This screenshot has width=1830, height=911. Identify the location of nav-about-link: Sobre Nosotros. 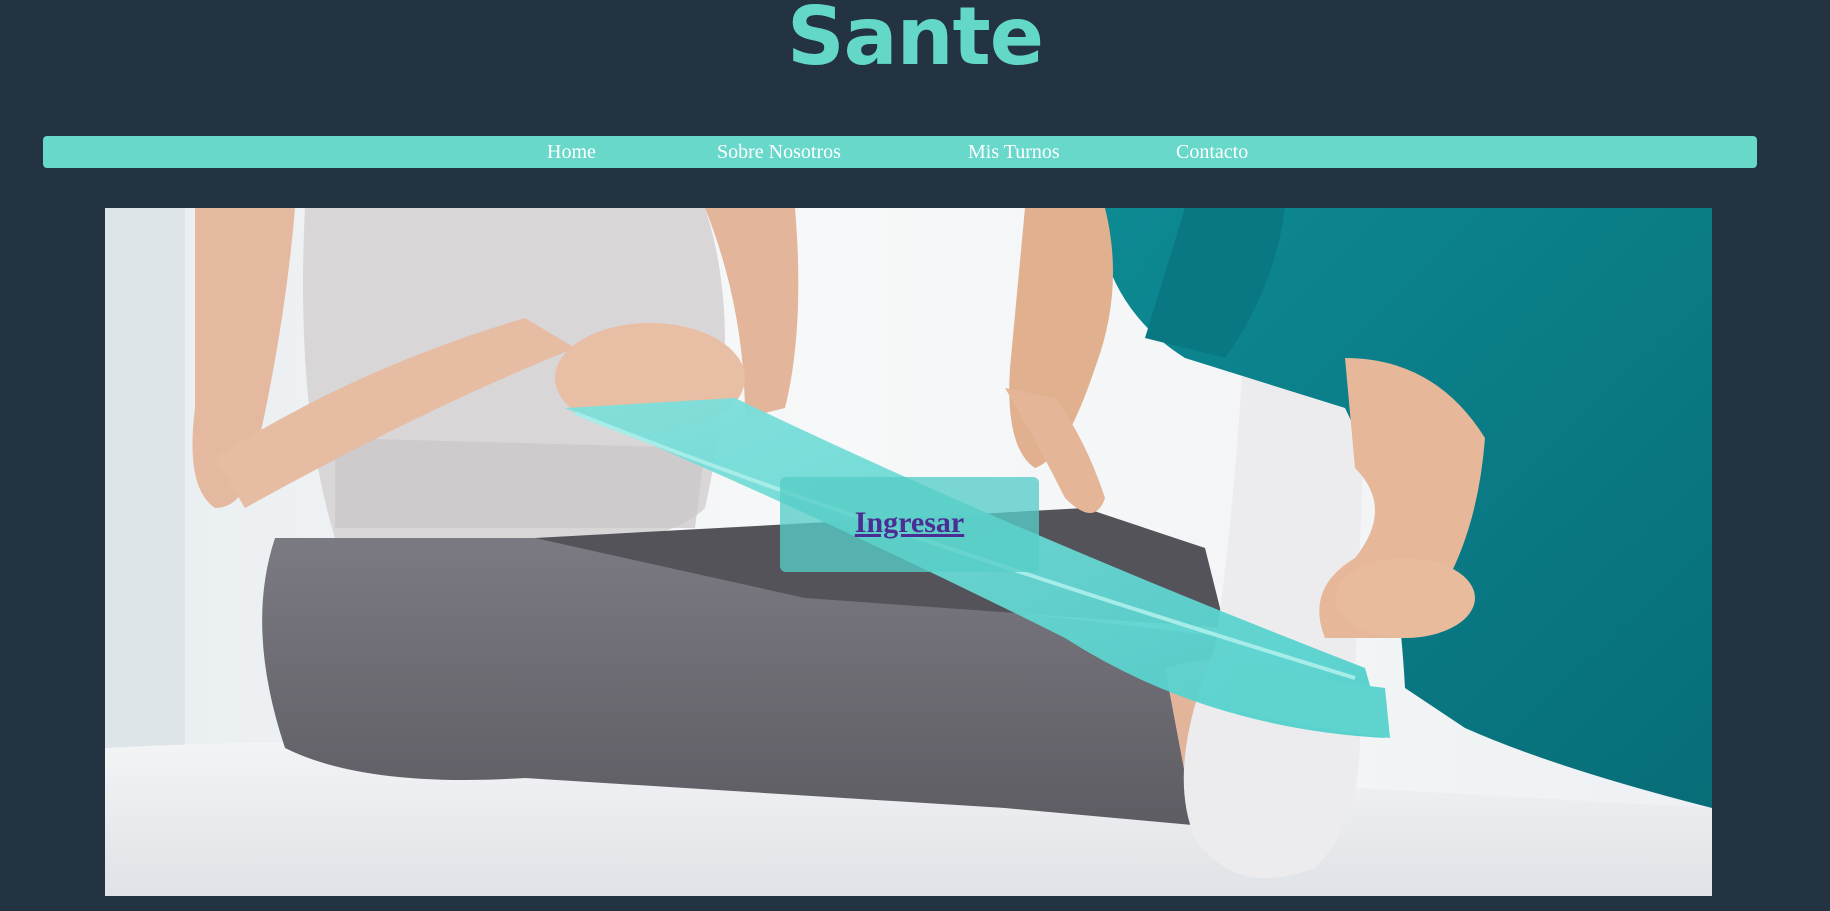
(779, 152).